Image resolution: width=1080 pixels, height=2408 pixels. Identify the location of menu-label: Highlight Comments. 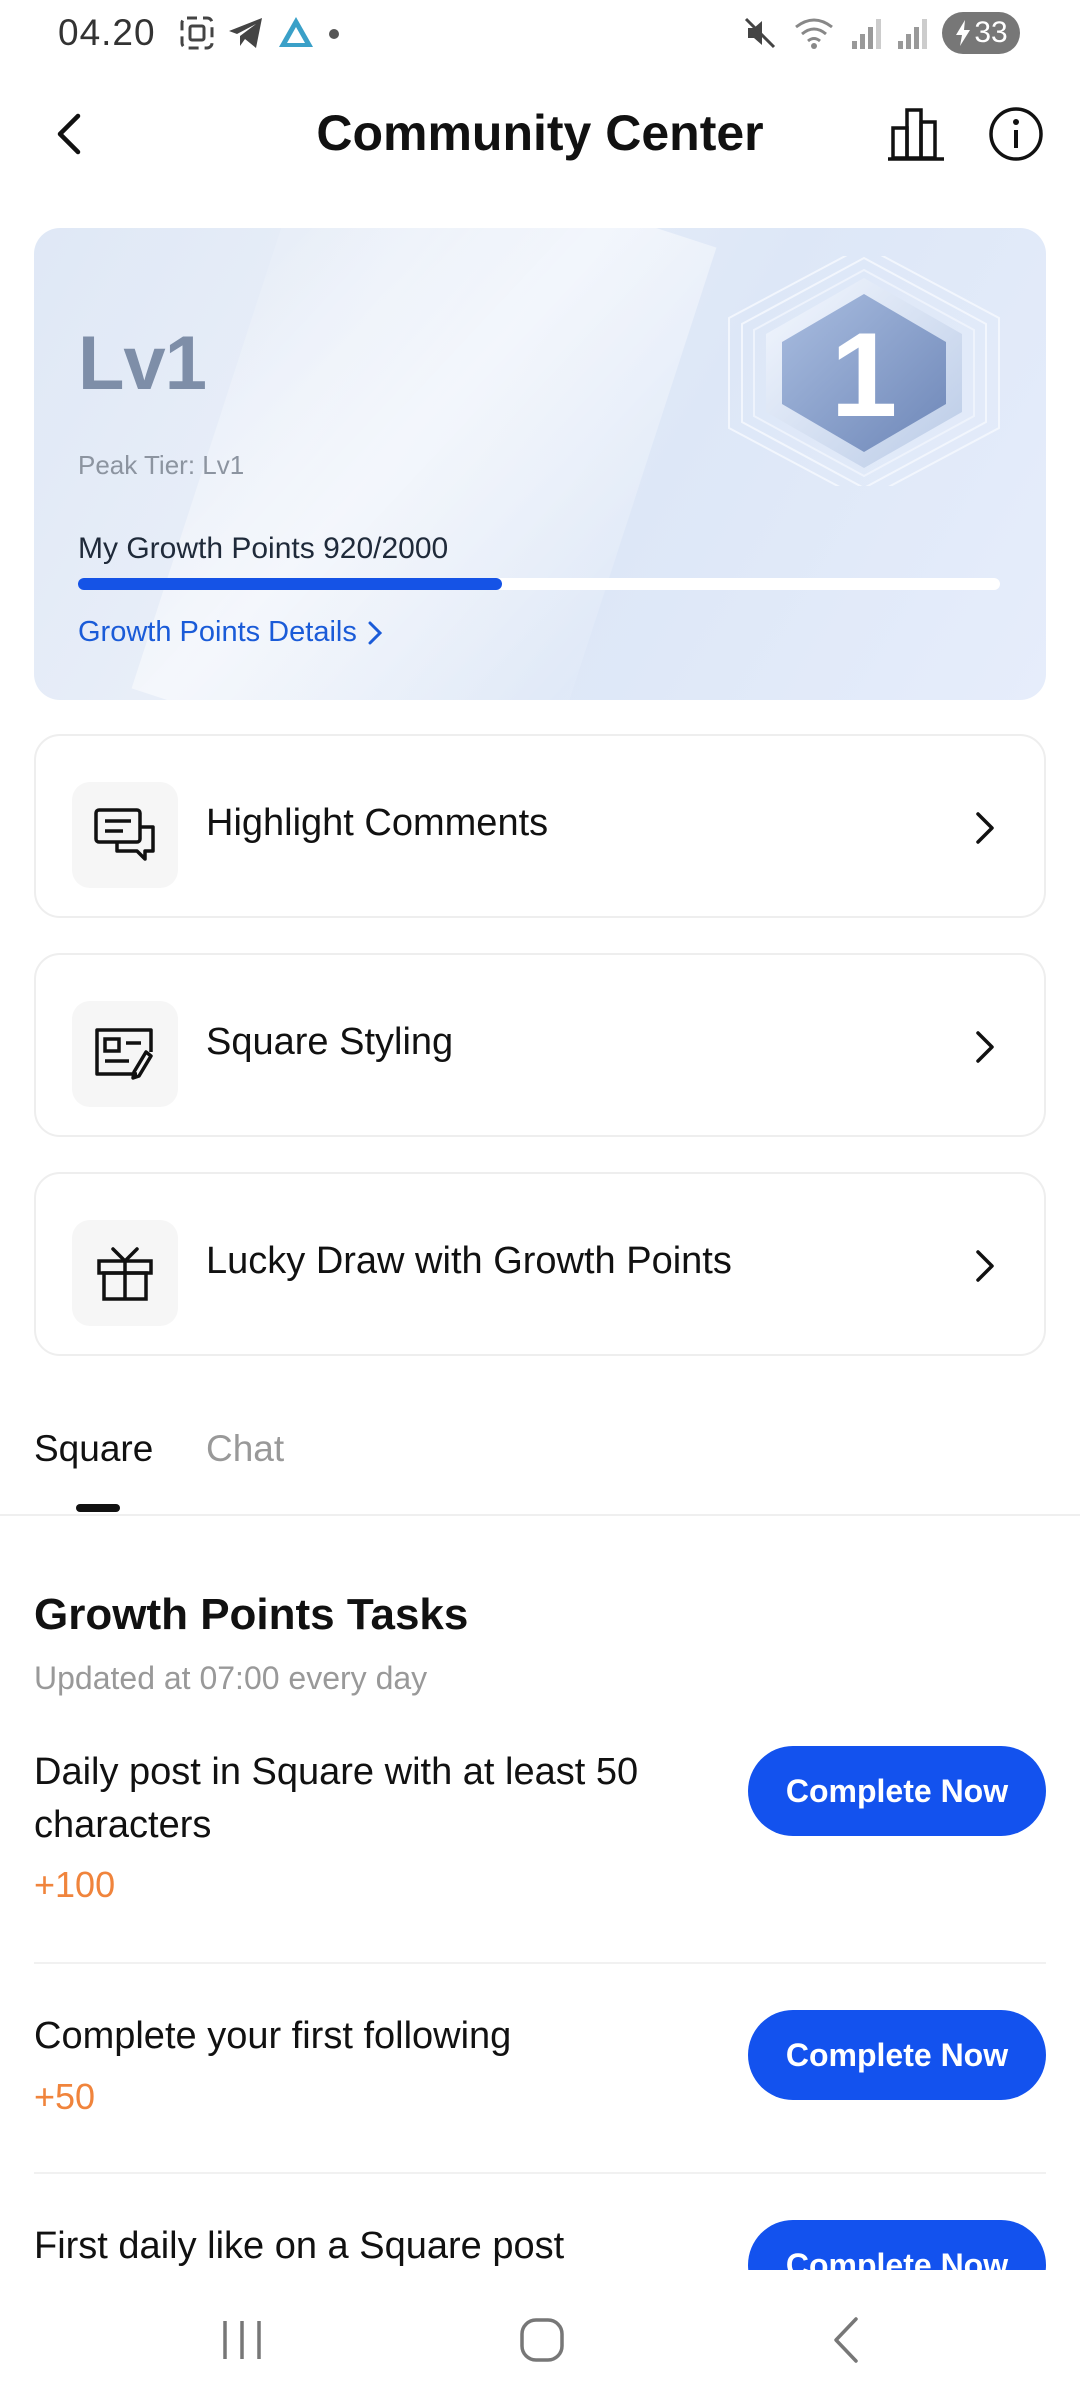
(377, 823).